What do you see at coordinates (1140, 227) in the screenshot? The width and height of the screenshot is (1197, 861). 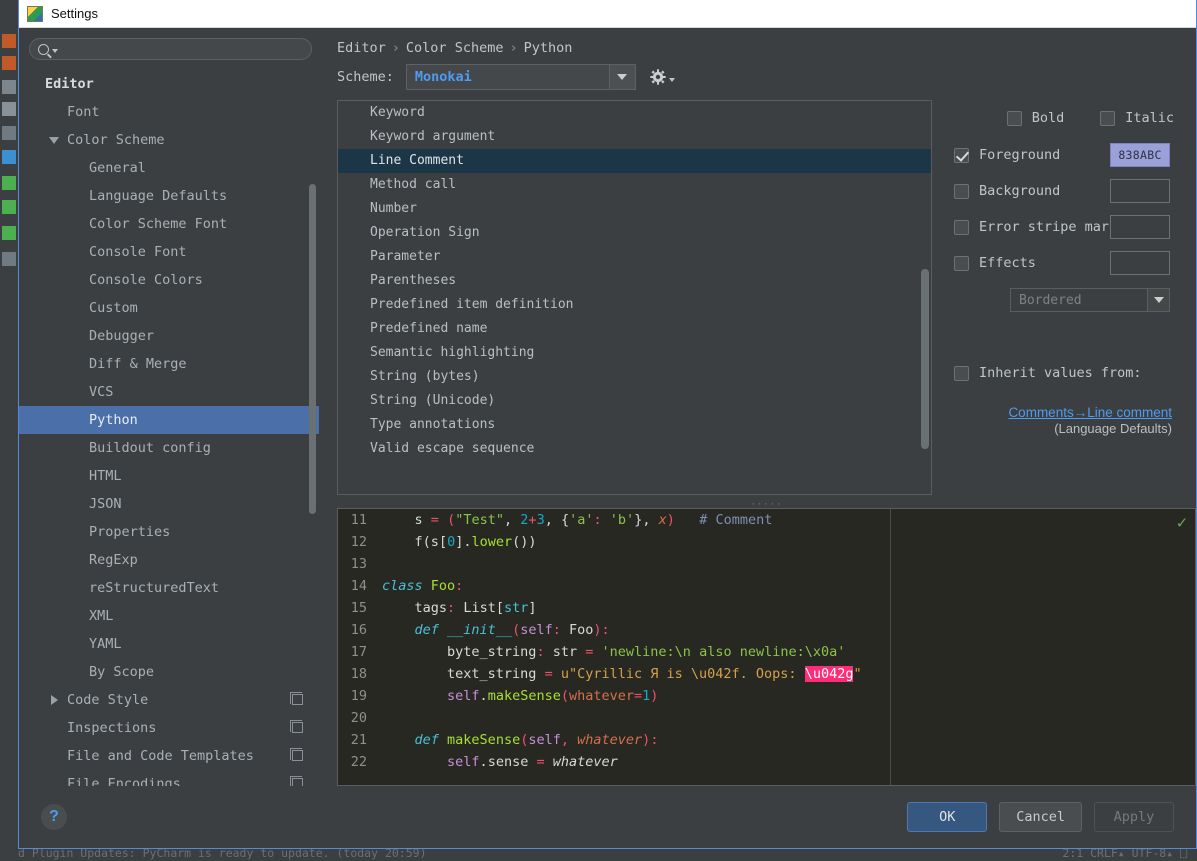 I see `error-stripe-color-swatch` at bounding box center [1140, 227].